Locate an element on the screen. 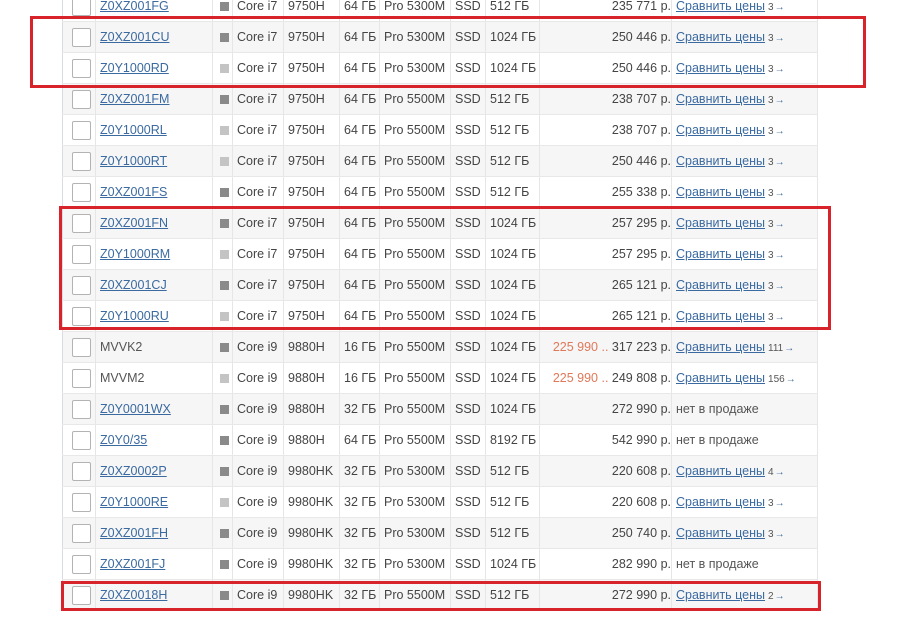 This screenshot has width=916, height=622. sku-link: Z0Y1000RL is located at coordinates (133, 130).